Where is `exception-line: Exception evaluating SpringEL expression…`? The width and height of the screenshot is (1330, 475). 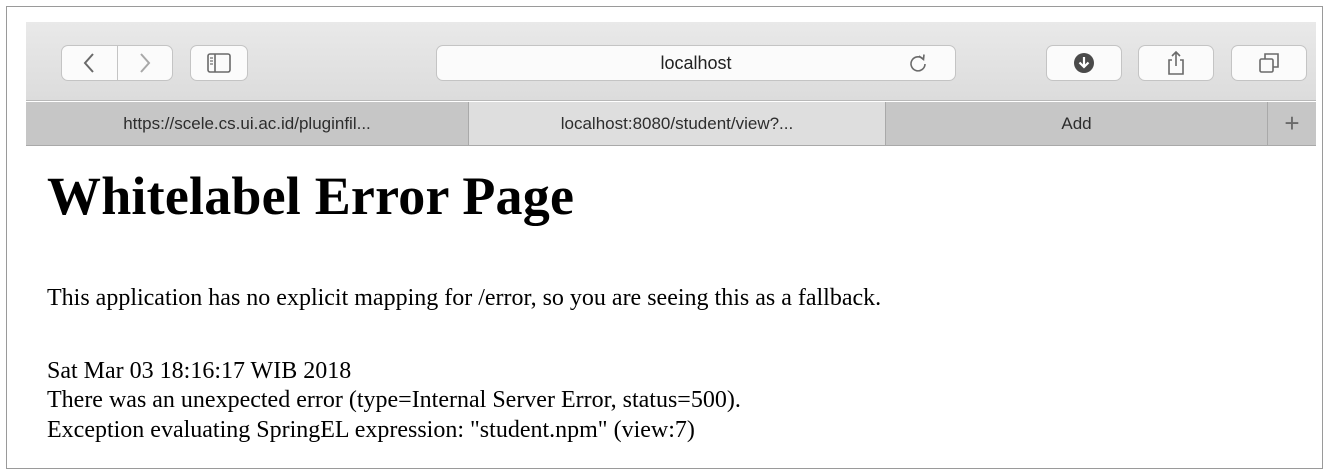
exception-line: Exception evaluating SpringEL expression… is located at coordinates (371, 429).